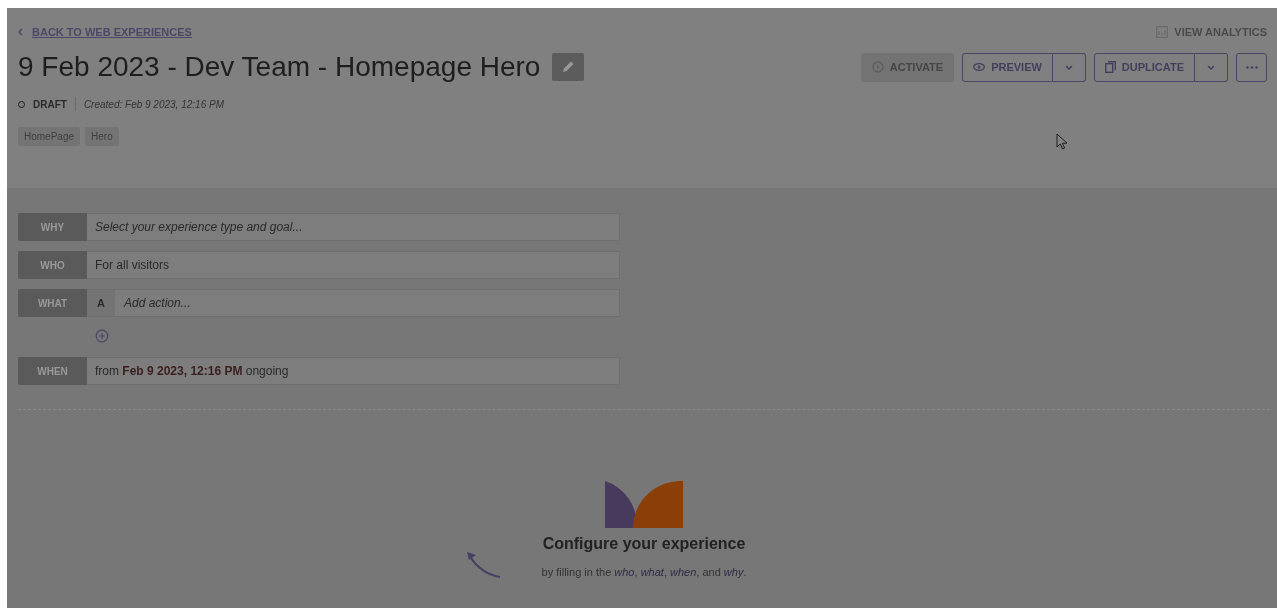  Describe the element at coordinates (979, 67) in the screenshot. I see `eye-icon` at that location.